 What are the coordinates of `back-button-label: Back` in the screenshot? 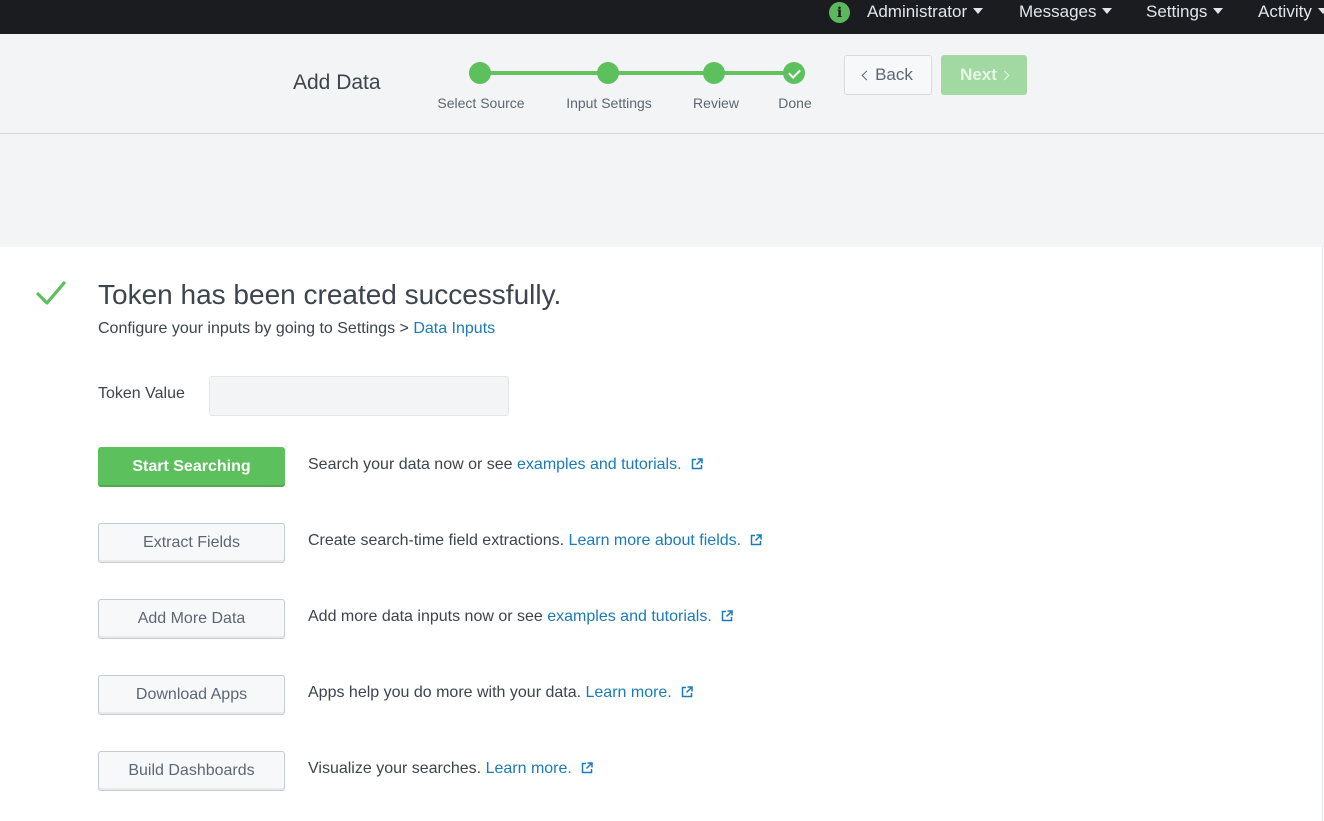 It's located at (894, 74).